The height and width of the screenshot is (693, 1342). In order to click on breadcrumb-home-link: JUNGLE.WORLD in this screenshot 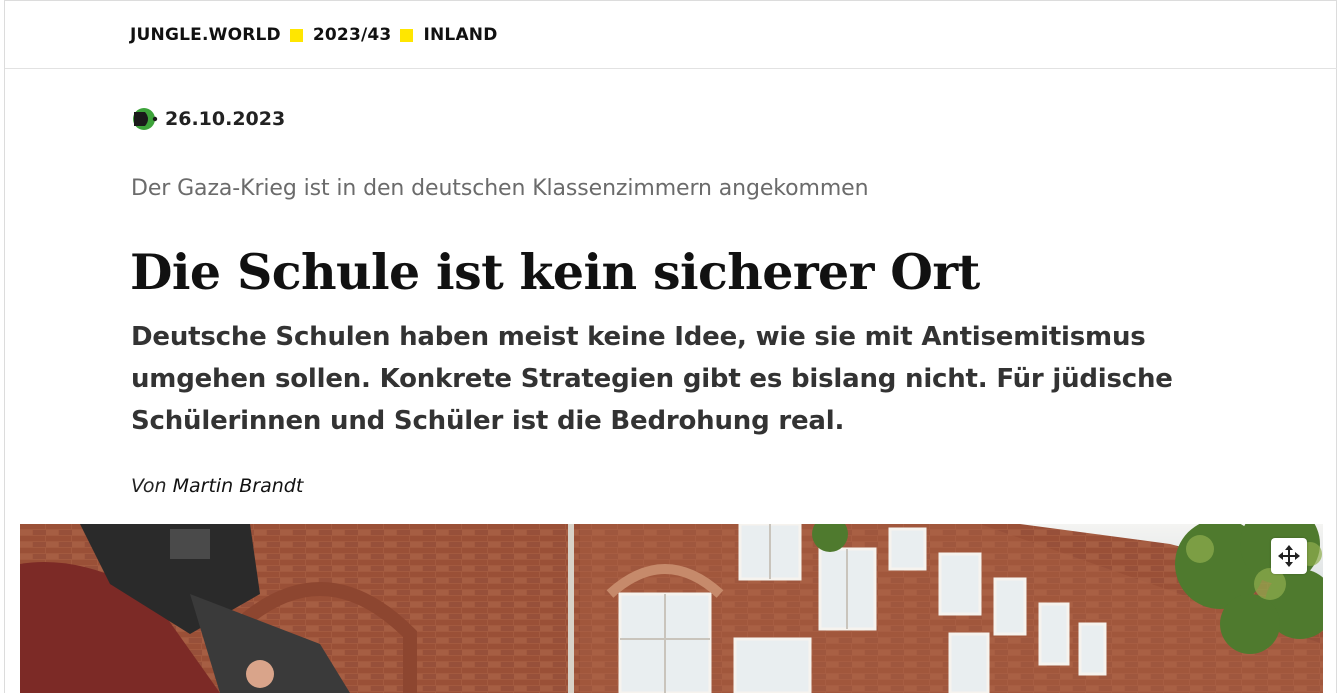, I will do `click(205, 35)`.